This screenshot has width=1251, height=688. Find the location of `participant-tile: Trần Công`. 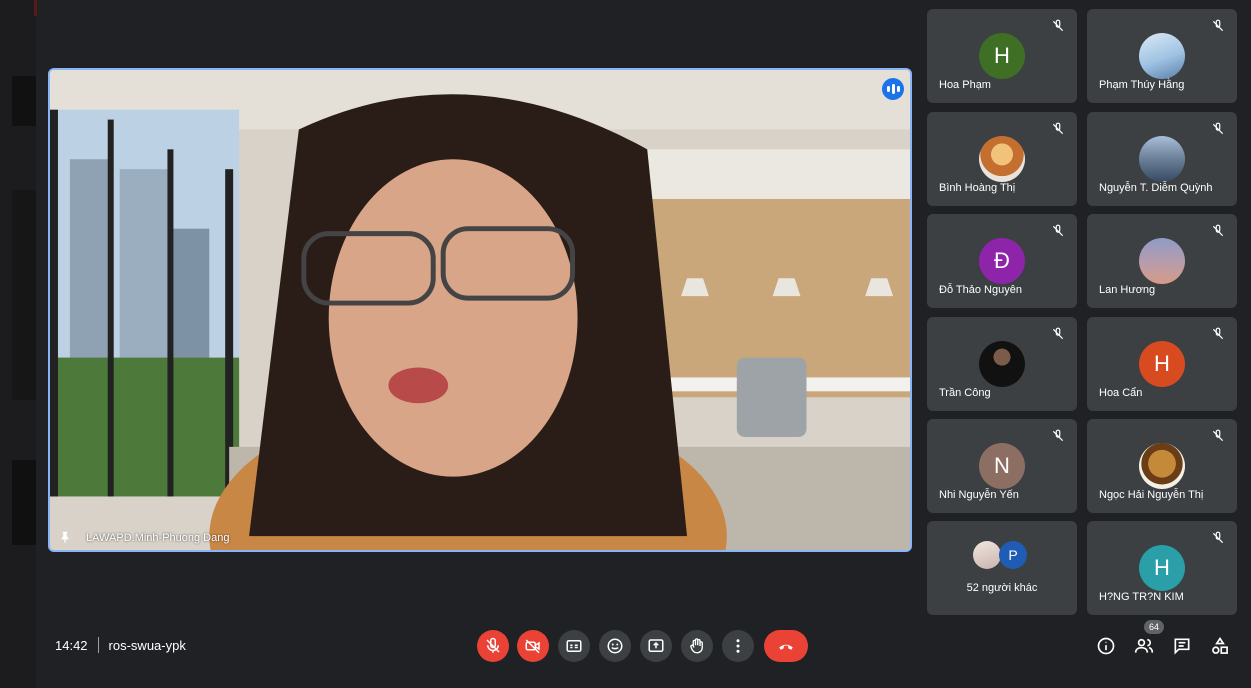

participant-tile: Trần Công is located at coordinates (1002, 364).